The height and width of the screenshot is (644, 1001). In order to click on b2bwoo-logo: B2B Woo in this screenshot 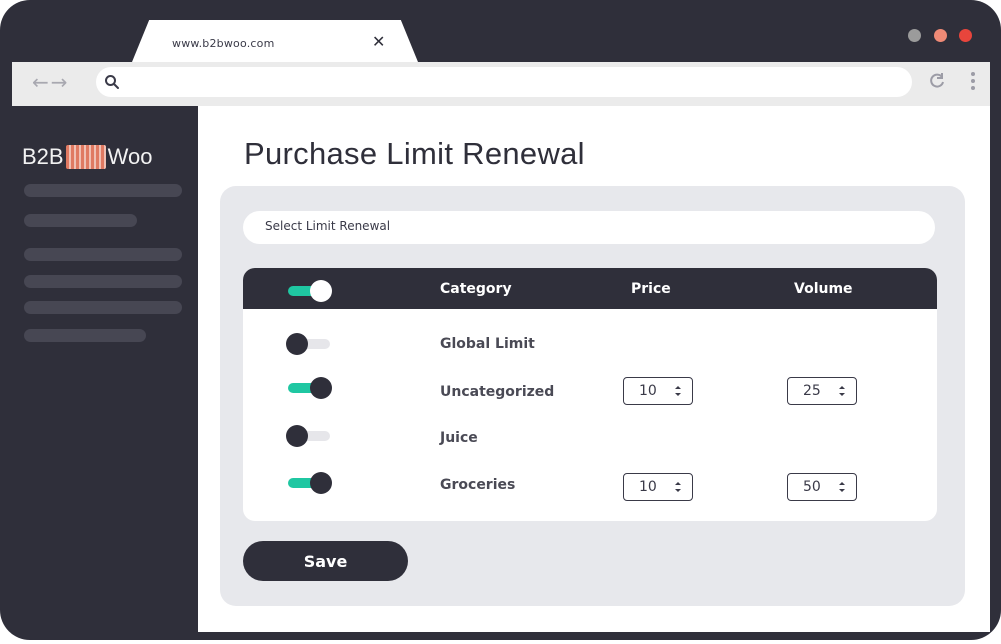, I will do `click(87, 157)`.